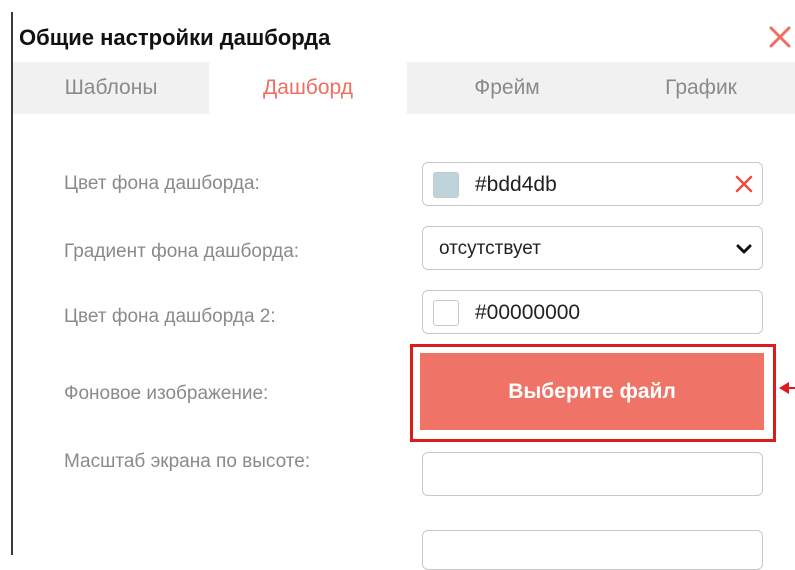 This screenshot has height=570, width=795. I want to click on bg-color2-label: Цвет фона дашборда 2:, so click(170, 316).